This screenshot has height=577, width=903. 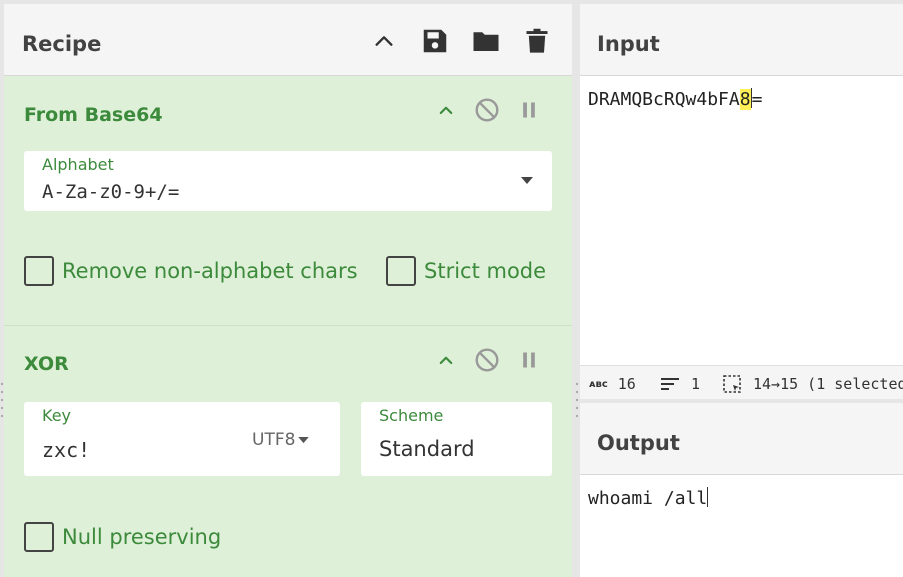 I want to click on vertical-resize-handle, so click(x=577, y=402).